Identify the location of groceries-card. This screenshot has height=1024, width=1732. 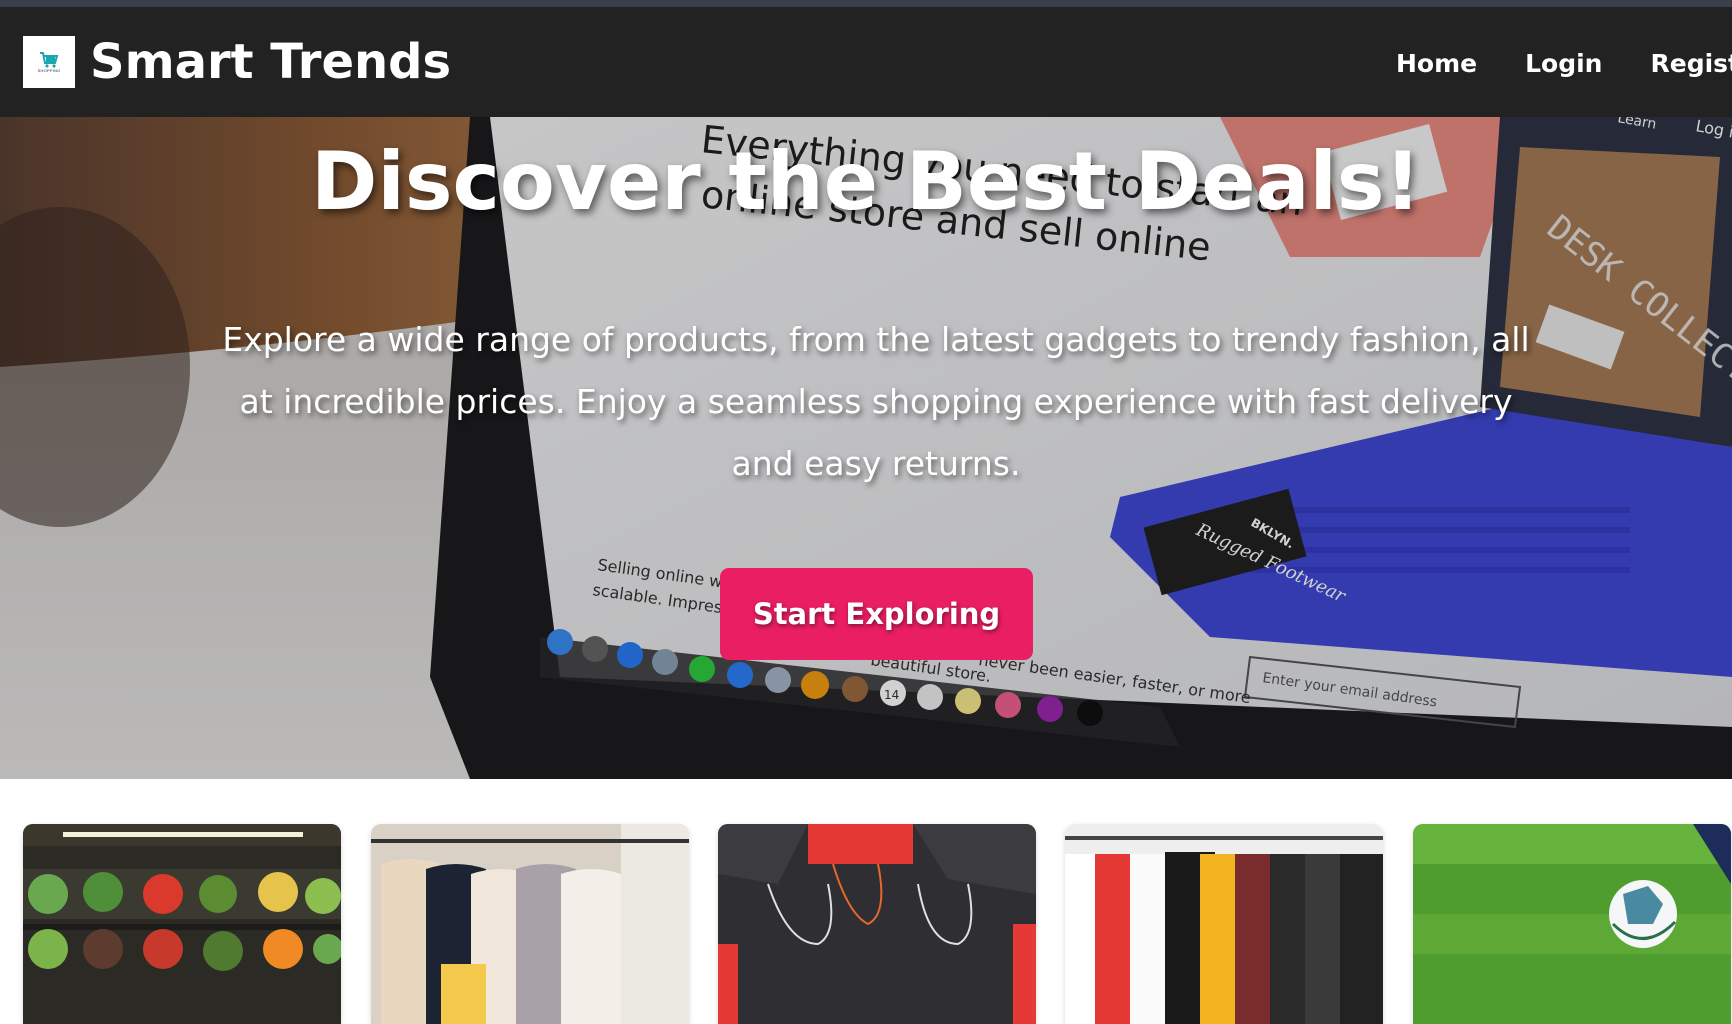
(182, 924).